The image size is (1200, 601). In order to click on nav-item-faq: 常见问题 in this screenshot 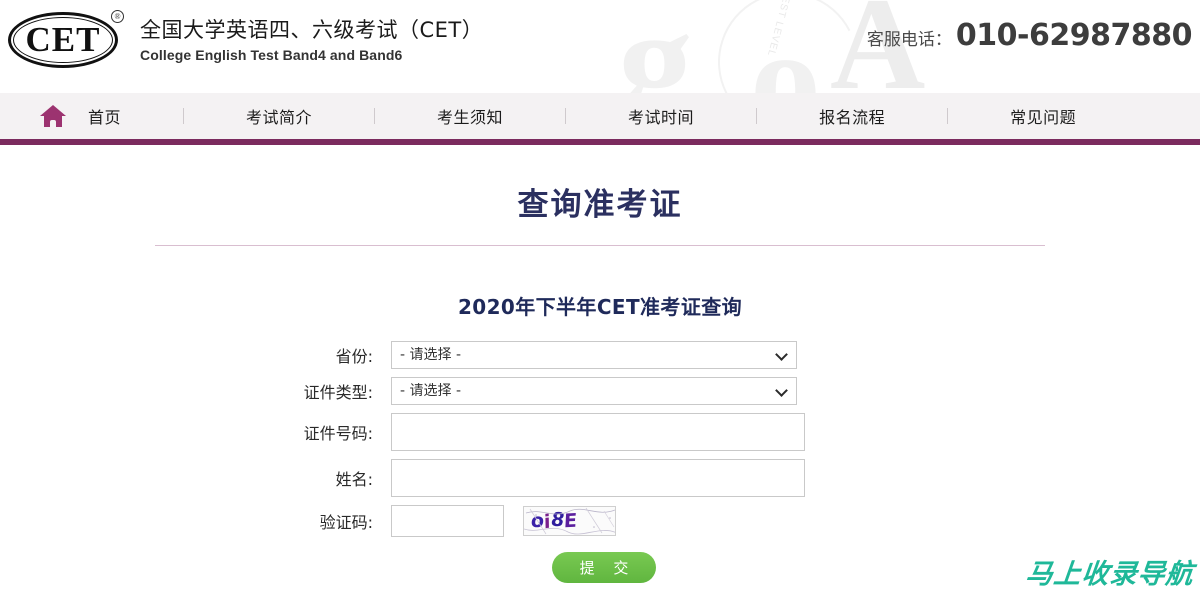, I will do `click(1043, 116)`.